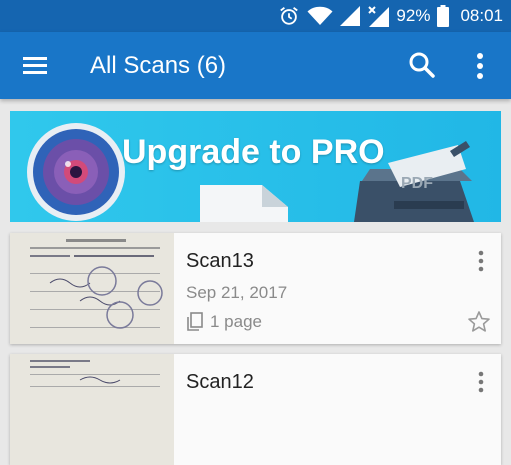  I want to click on star-outline-icon, so click(479, 321).